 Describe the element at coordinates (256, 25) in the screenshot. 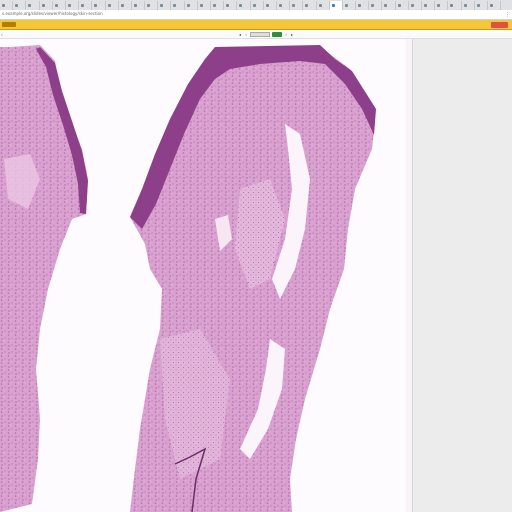

I see `viewer-header` at that location.